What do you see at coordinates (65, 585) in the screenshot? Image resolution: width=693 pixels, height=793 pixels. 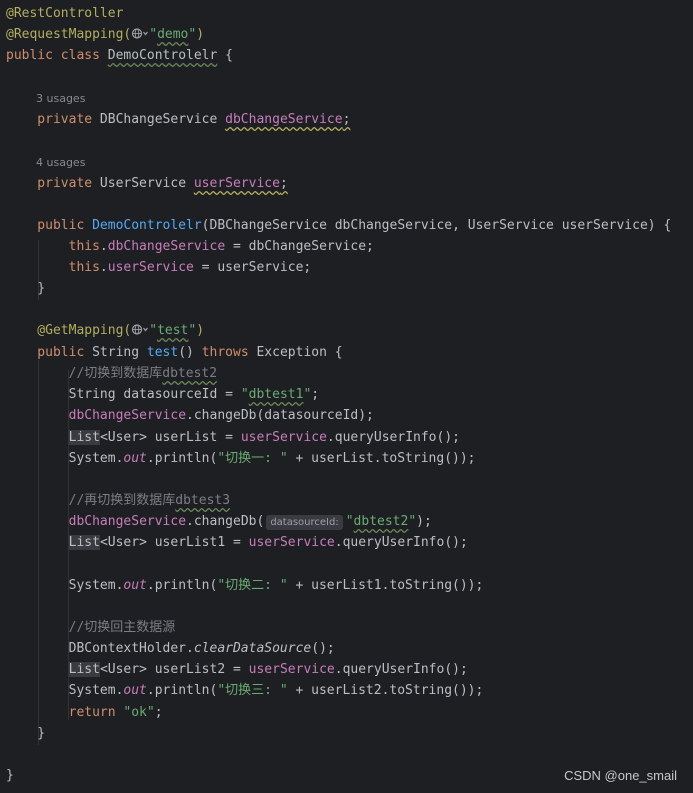 I see `code-token: System.` at bounding box center [65, 585].